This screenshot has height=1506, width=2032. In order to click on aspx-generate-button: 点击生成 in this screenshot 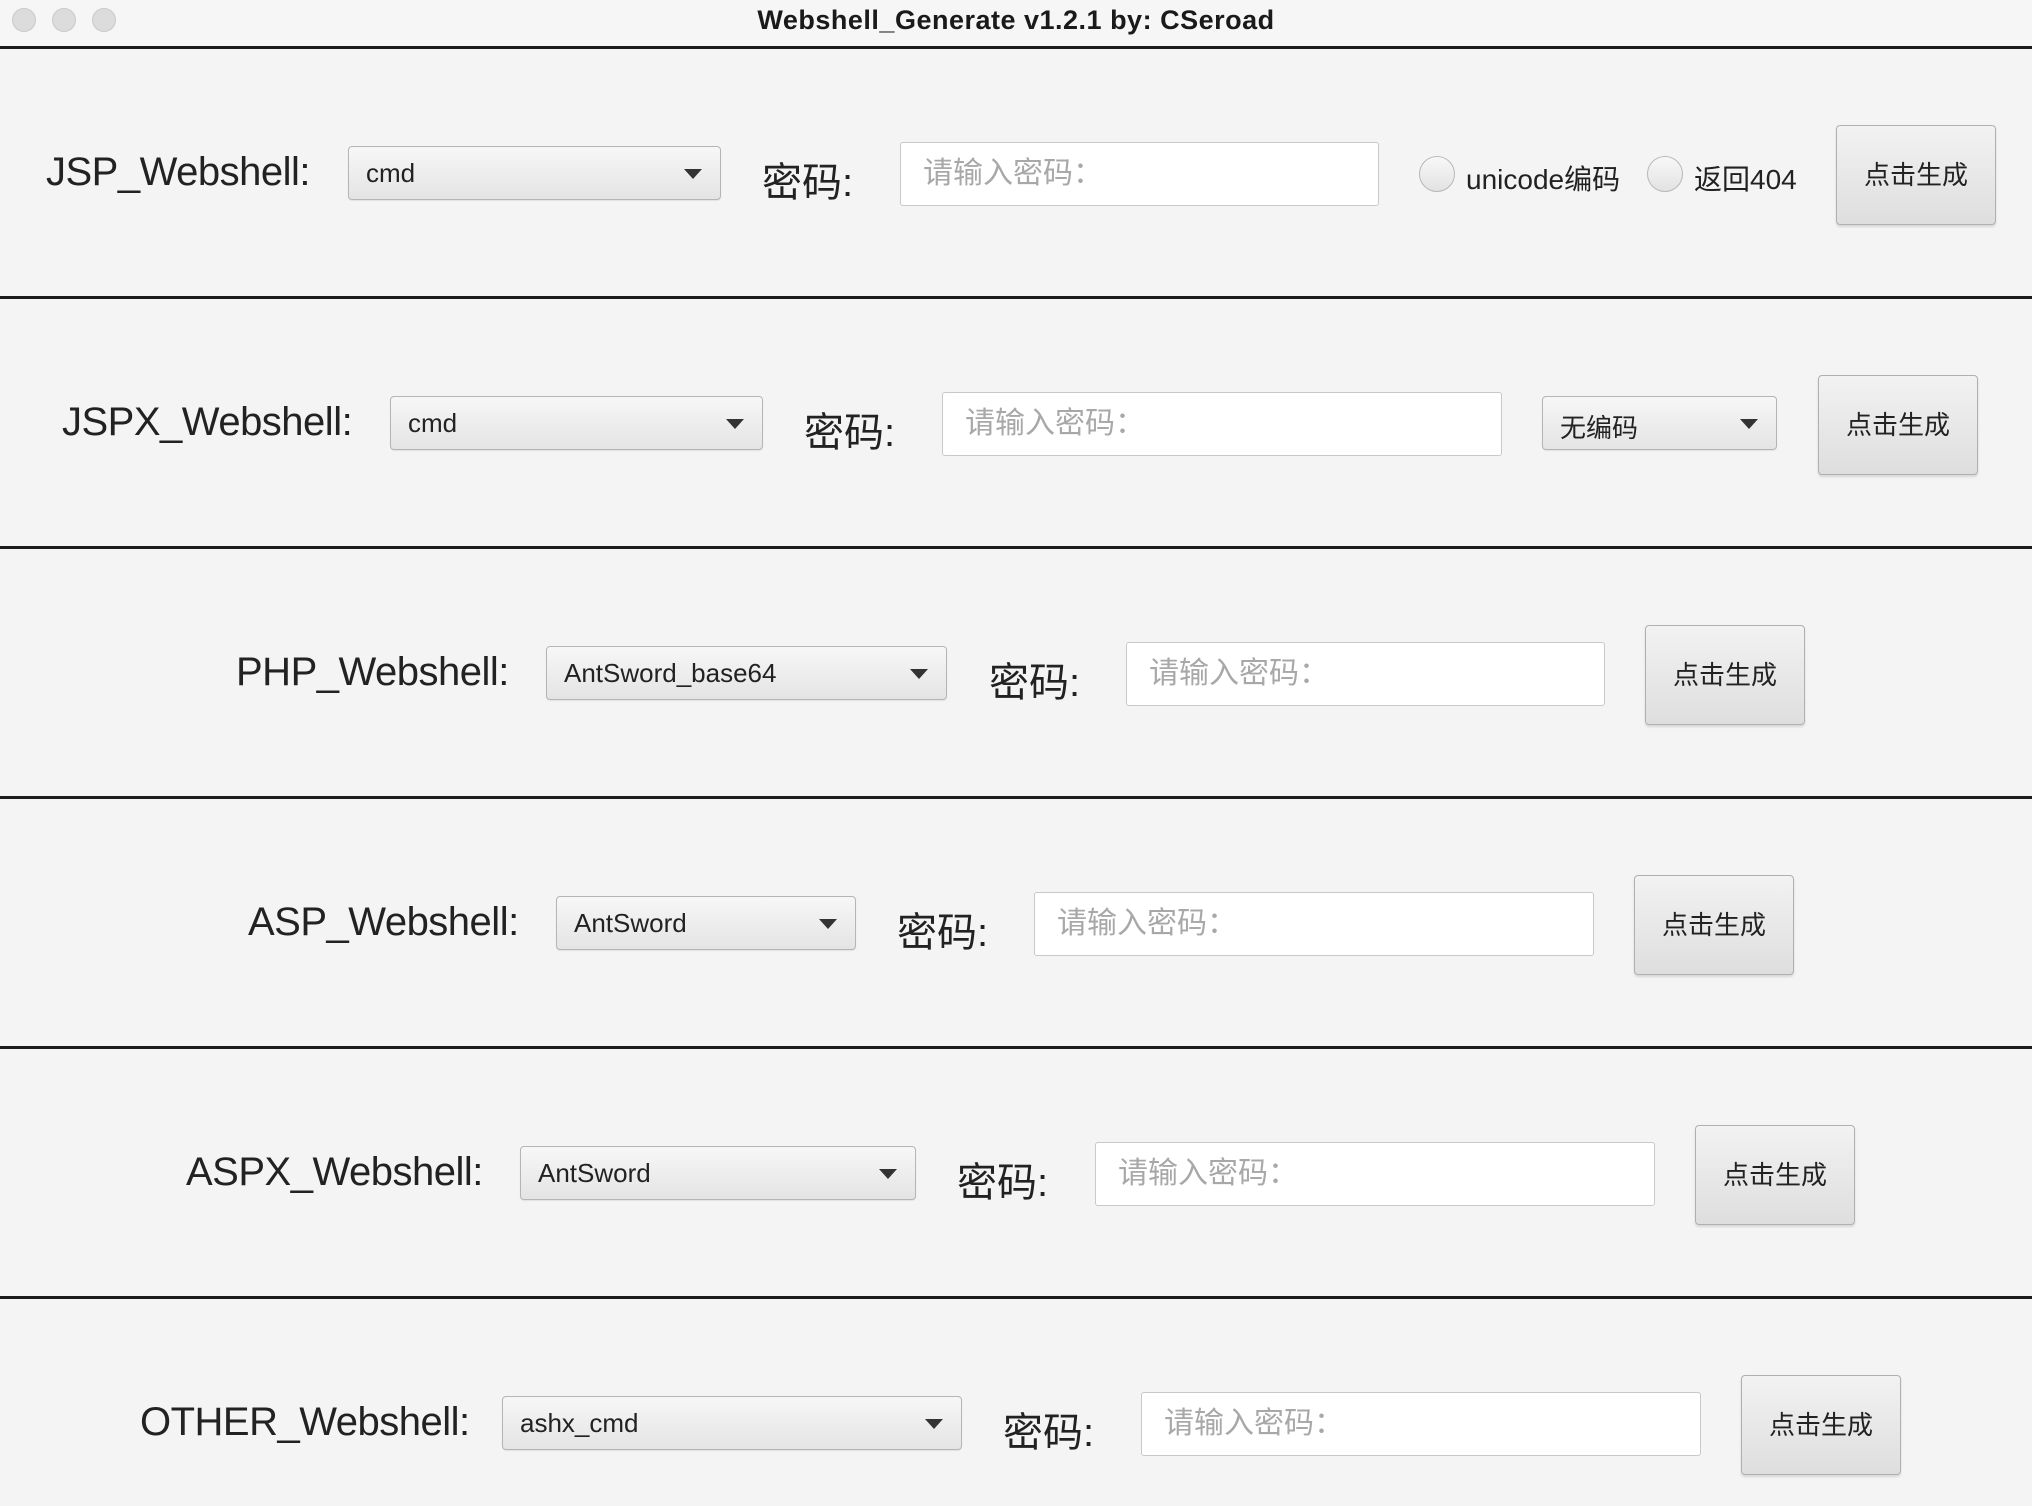, I will do `click(1775, 1175)`.